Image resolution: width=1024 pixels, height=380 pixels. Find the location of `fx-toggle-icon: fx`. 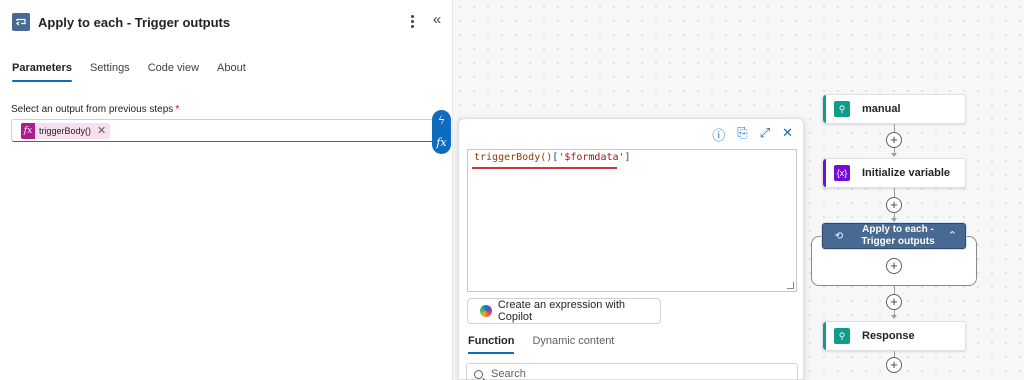

fx-toggle-icon: fx is located at coordinates (441, 143).